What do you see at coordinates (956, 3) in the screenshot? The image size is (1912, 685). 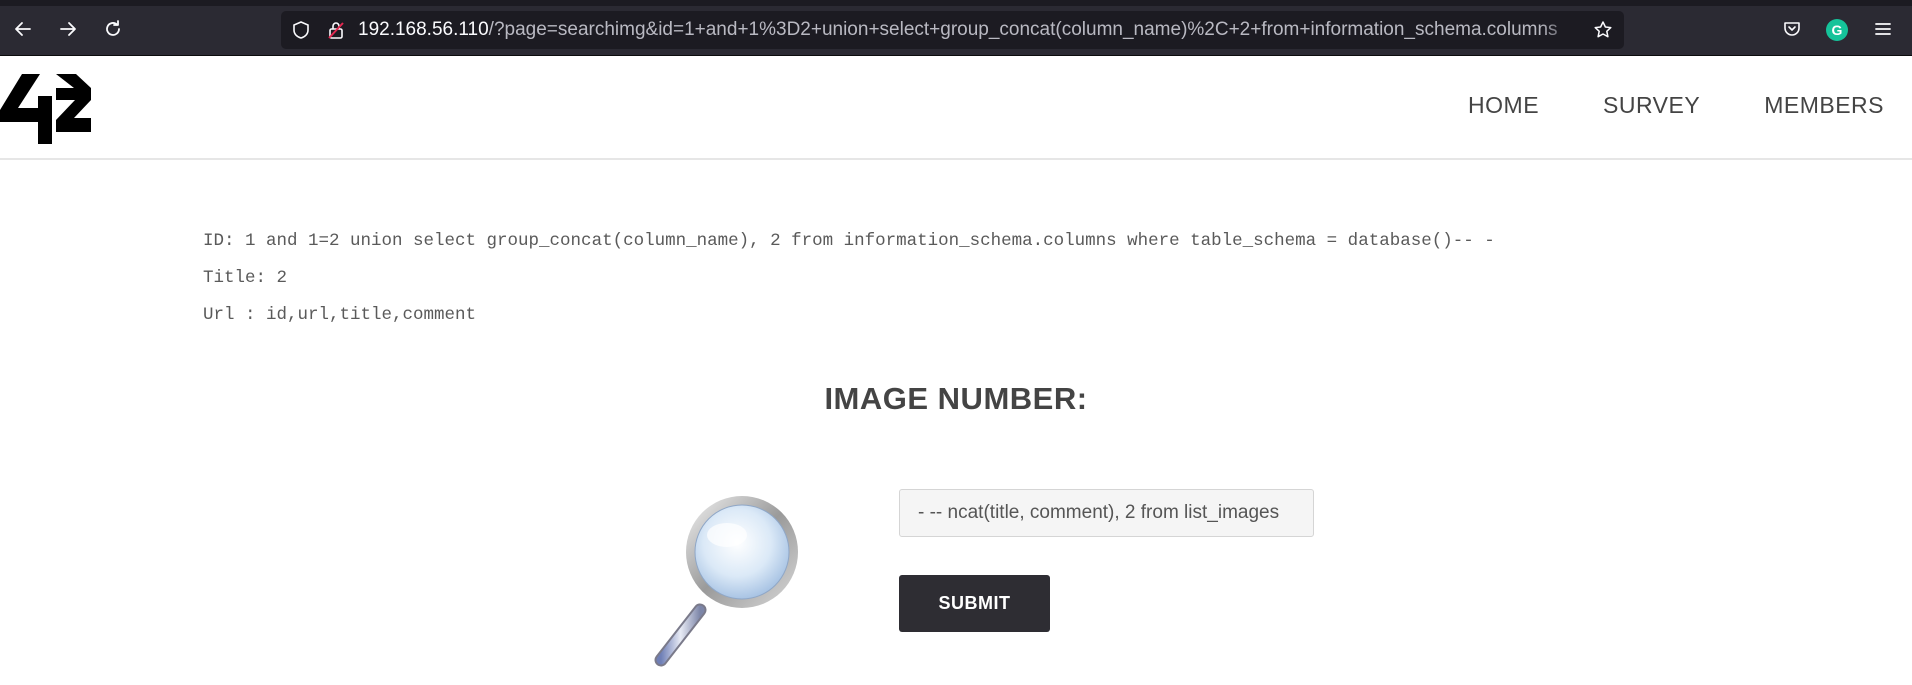 I see `tab-strip-edge` at bounding box center [956, 3].